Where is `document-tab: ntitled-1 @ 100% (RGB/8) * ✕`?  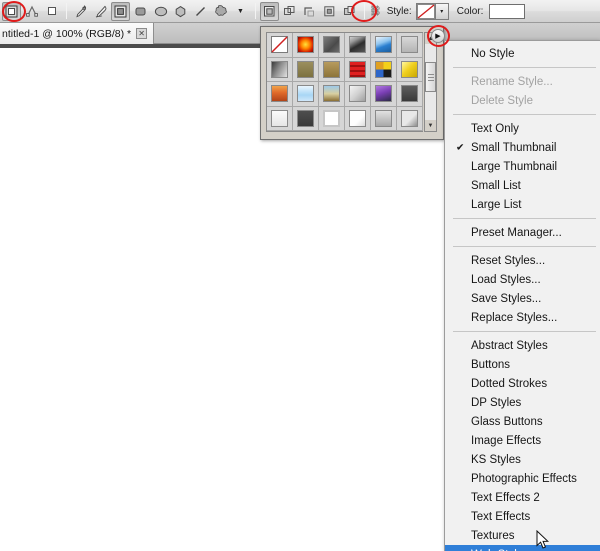
document-tab: ntitled-1 @ 100% (RGB/8) * ✕ is located at coordinates (77, 33).